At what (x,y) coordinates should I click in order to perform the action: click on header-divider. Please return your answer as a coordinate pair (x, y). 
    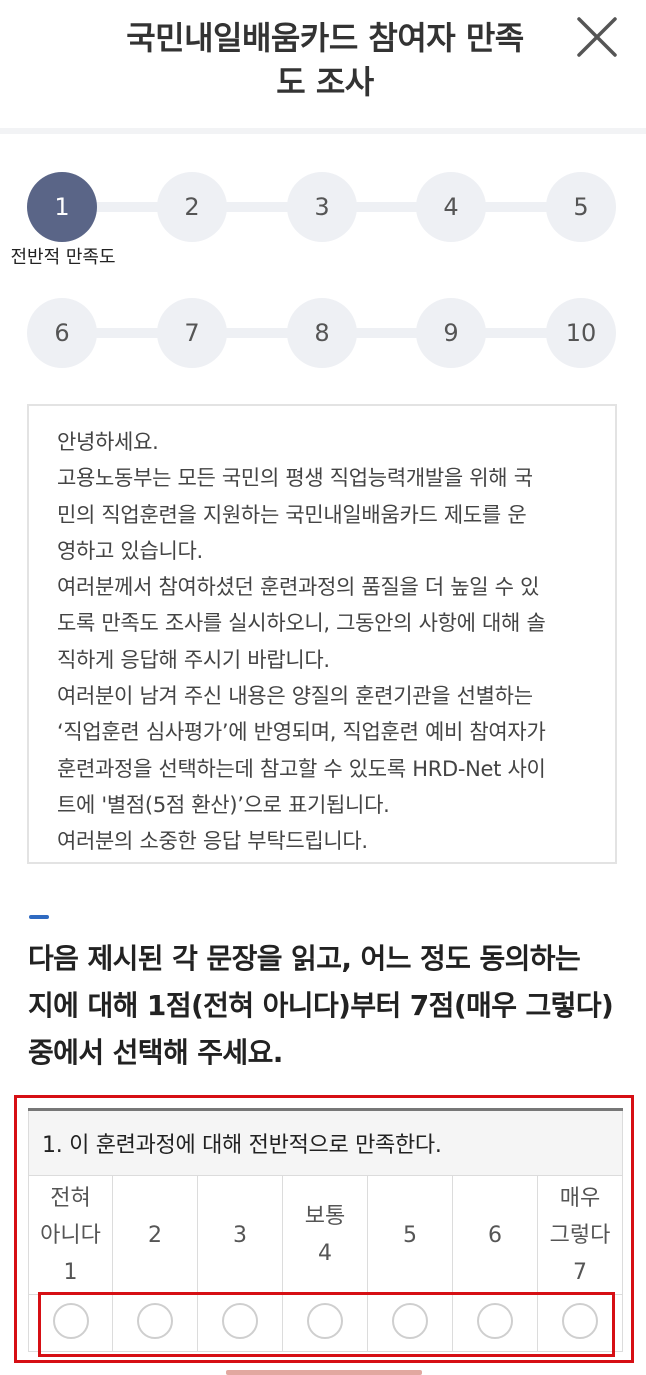
    Looking at the image, I should click on (323, 131).